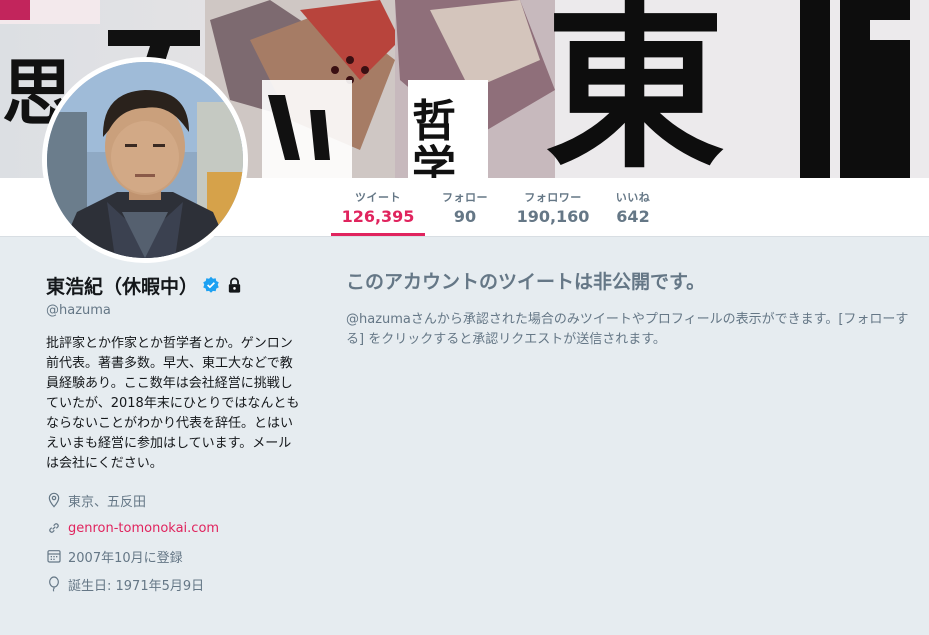  Describe the element at coordinates (122, 286) in the screenshot. I see `profile-name: 東浩紀（休暇中）` at that location.